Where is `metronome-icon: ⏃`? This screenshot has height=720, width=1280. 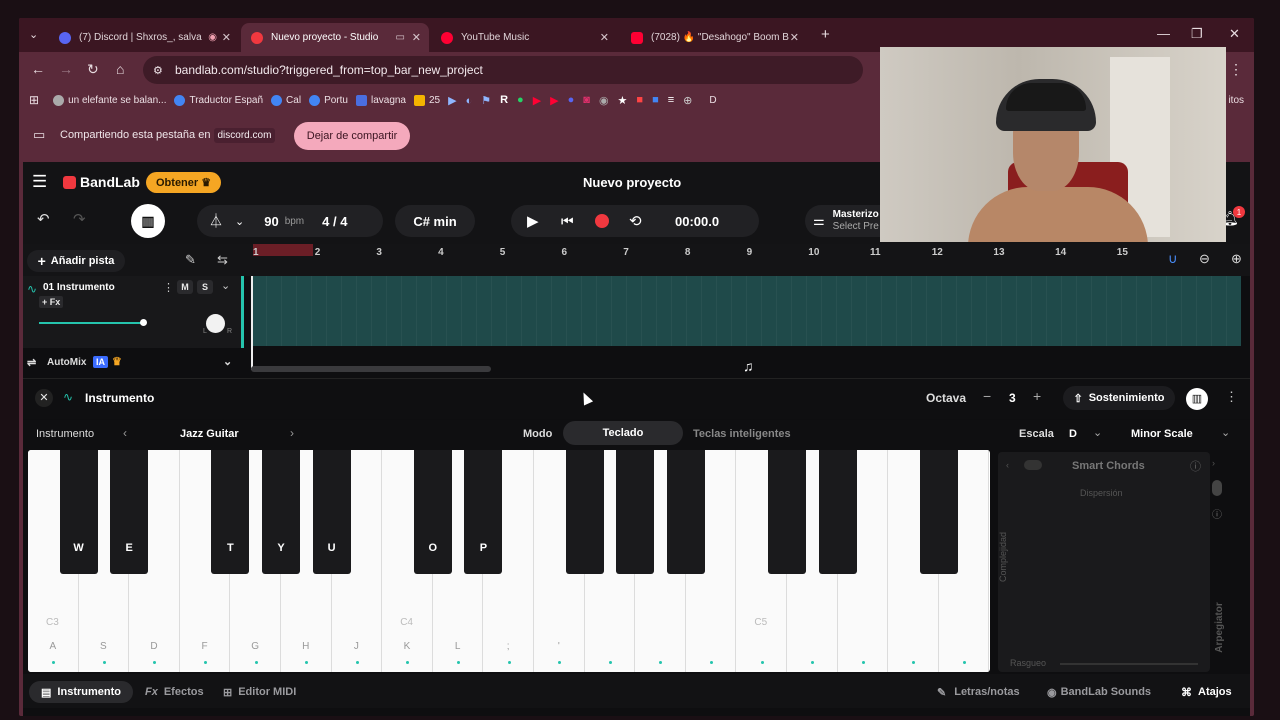 metronome-icon: ⏃ is located at coordinates (216, 221).